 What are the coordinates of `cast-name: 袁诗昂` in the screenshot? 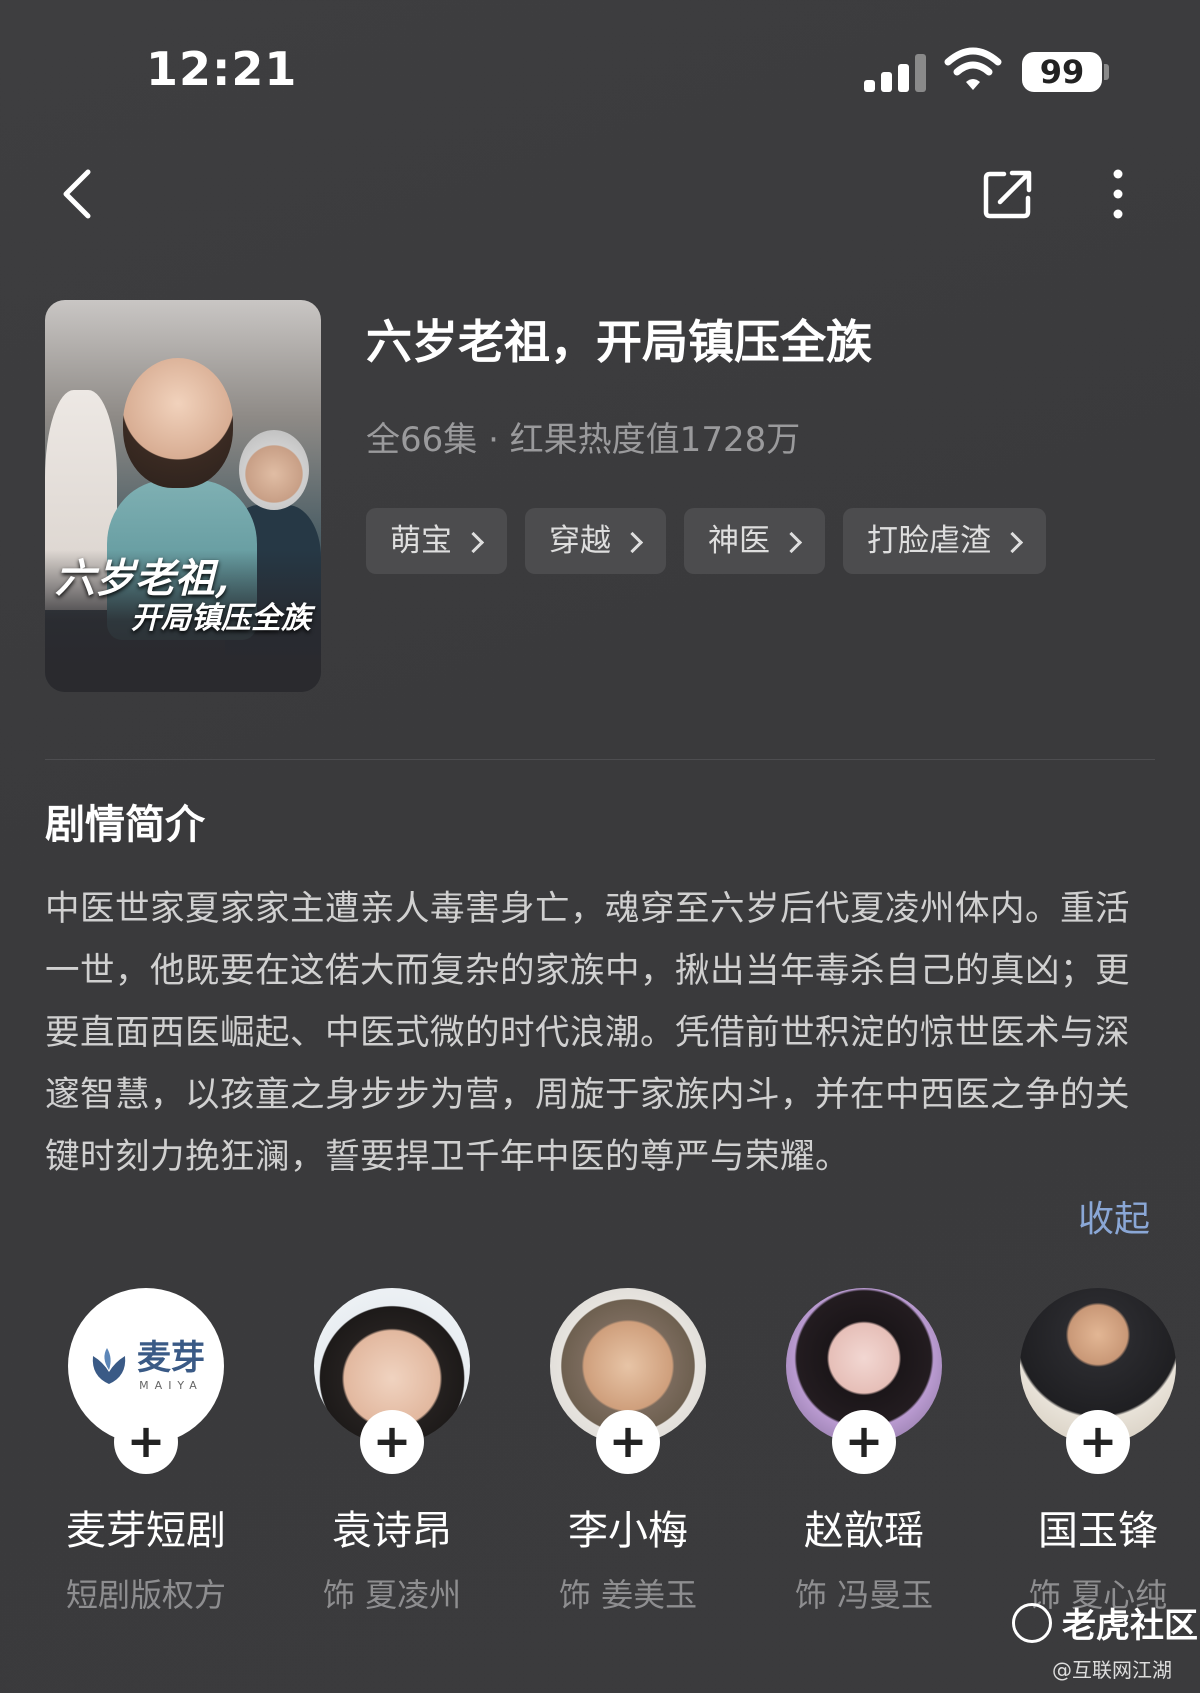 It's located at (392, 1531).